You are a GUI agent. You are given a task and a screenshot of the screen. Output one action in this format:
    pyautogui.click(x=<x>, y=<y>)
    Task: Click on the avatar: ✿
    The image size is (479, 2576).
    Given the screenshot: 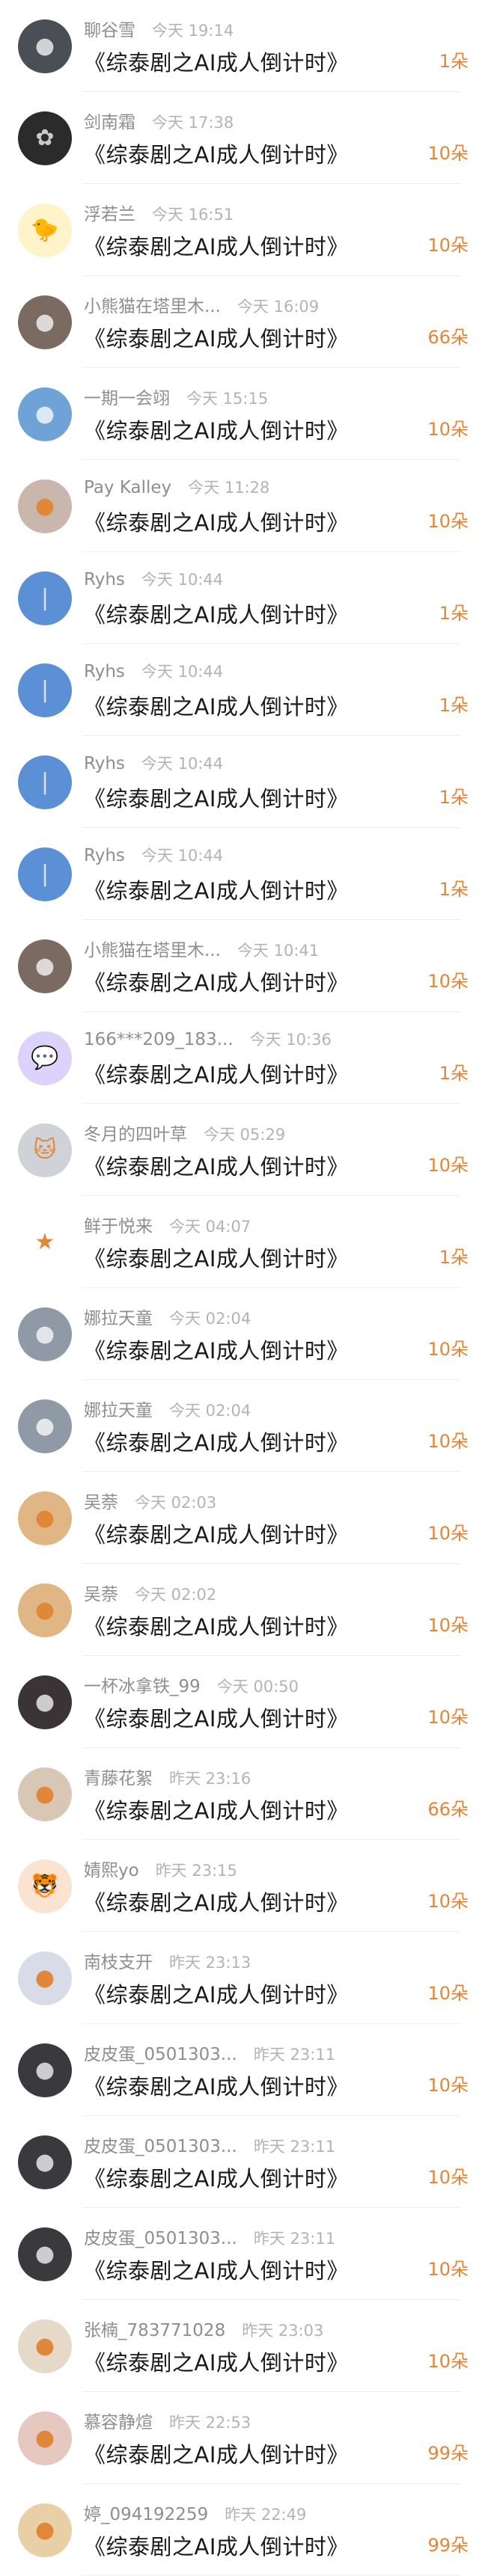 What is the action you would take?
    pyautogui.click(x=45, y=138)
    